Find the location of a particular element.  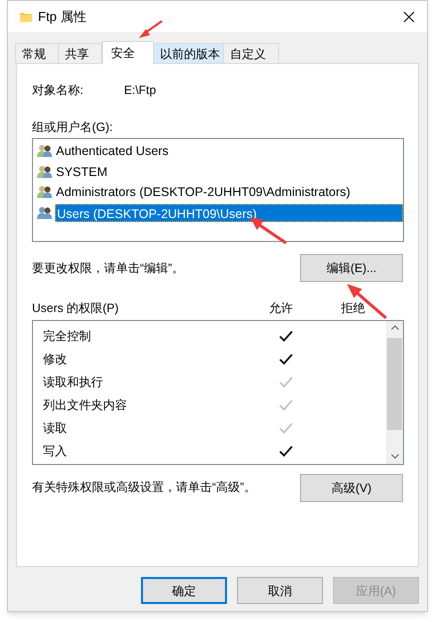

scrollbar is located at coordinates (394, 392).